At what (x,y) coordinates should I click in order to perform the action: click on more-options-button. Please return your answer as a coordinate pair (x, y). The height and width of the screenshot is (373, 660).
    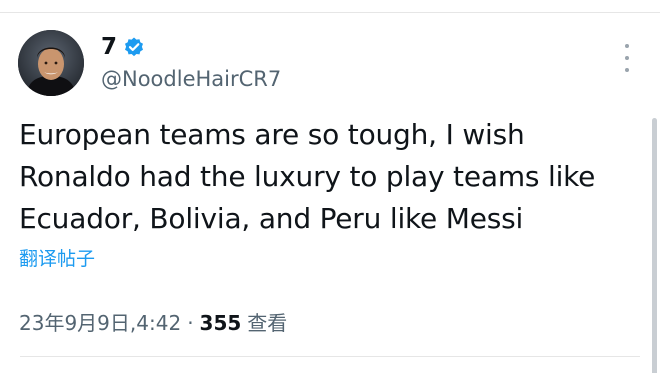
    Looking at the image, I should click on (627, 58).